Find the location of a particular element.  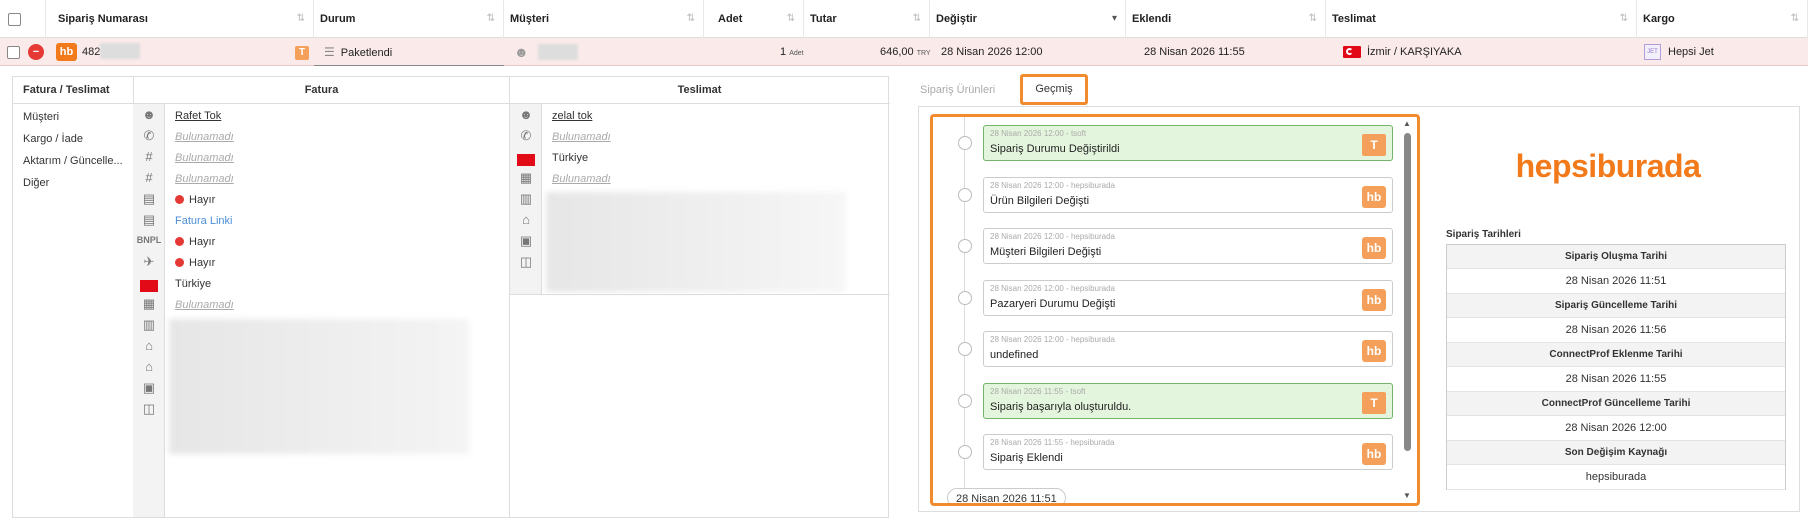

fatura-icon-column: ☻ ✆ # # ▤ ▤ BNPL ✈ ▦ ▥ ⌂ ⌂ ▣ ◫ is located at coordinates (149, 310).